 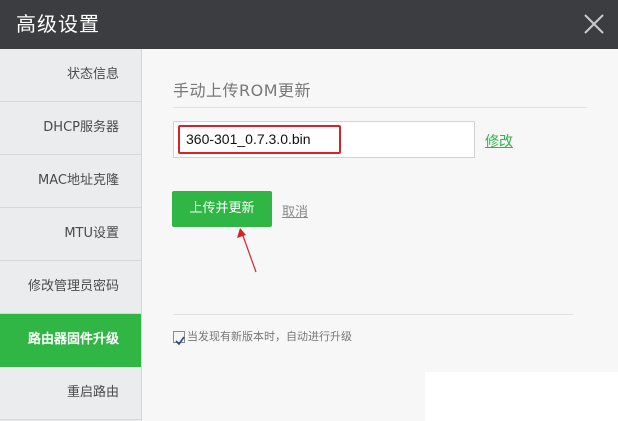 I want to click on close-icon, so click(x=594, y=24).